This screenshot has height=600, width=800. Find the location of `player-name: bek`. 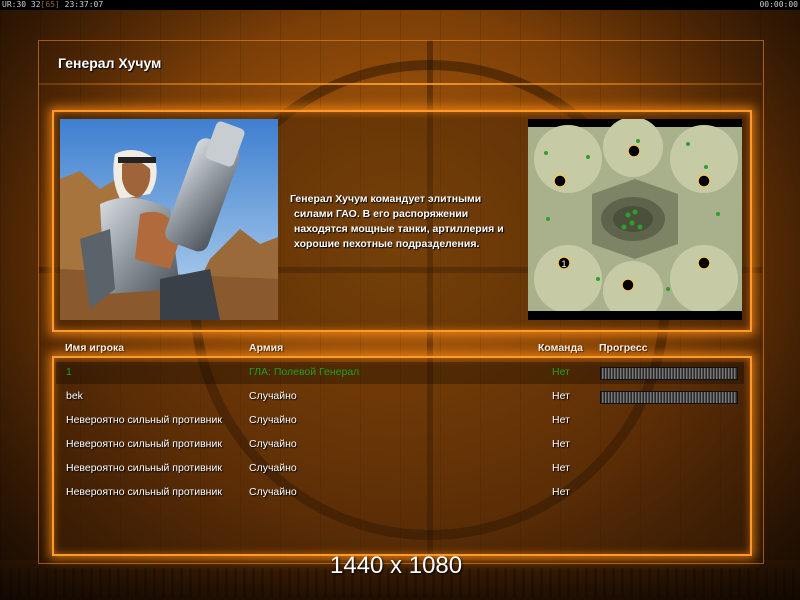

player-name: bek is located at coordinates (74, 396).